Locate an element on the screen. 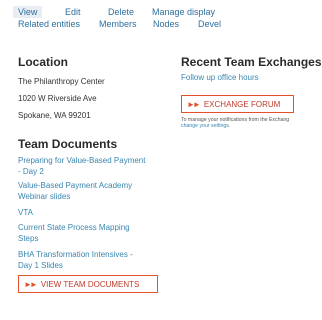 Image resolution: width=322 pixels, height=320 pixels. tab-delete: Delete is located at coordinates (121, 12).